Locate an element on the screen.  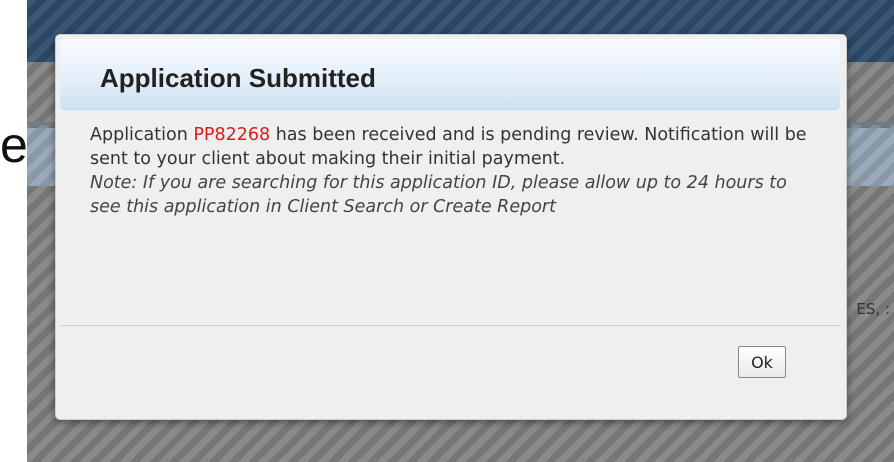
dialog-divider is located at coordinates (450, 325).